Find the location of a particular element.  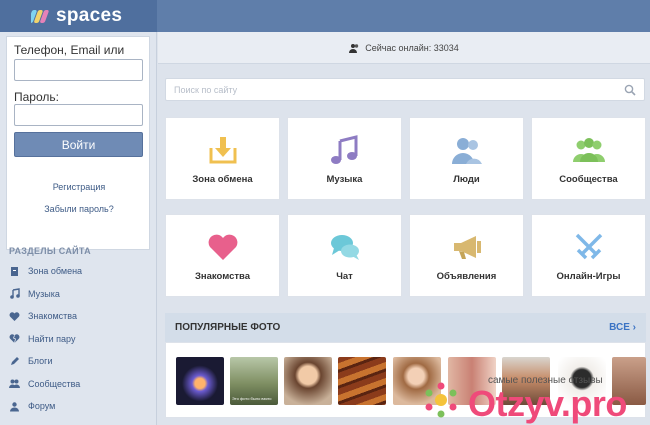

password-input is located at coordinates (78, 115).